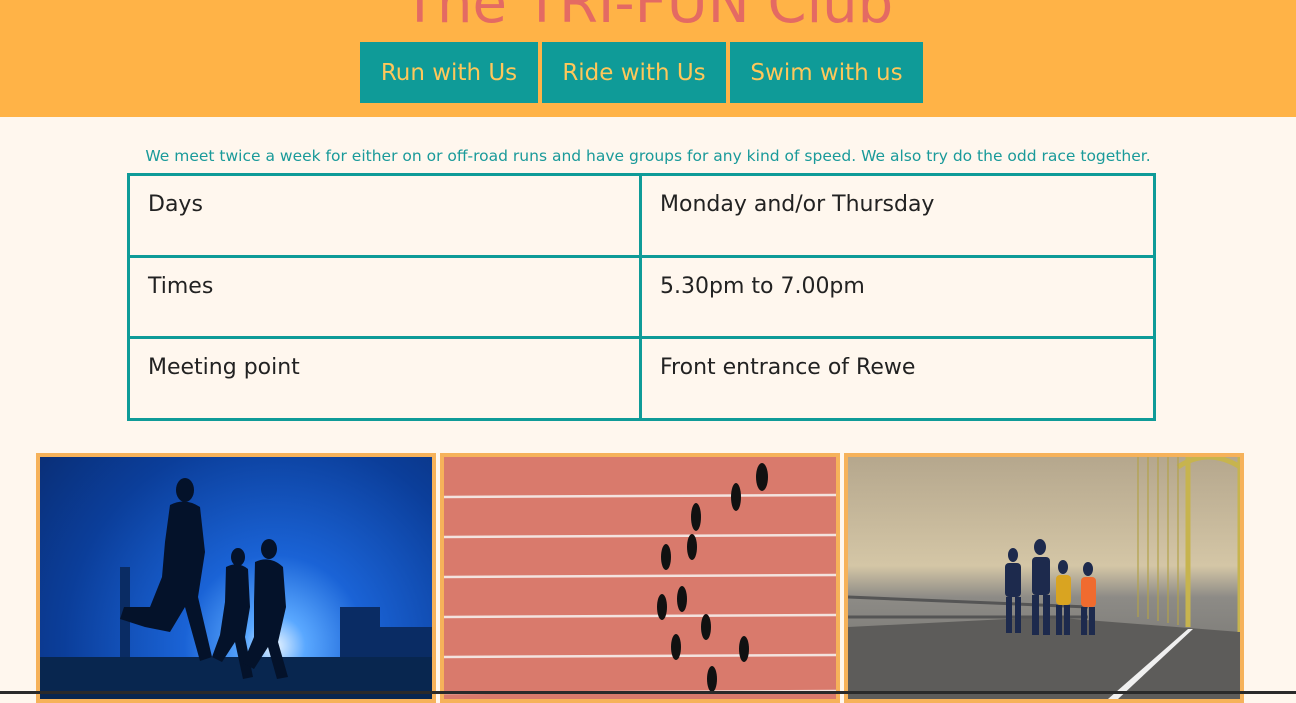 The image size is (1296, 703). What do you see at coordinates (648, 18) in the screenshot?
I see `site-title: The TRI-FUN Club` at bounding box center [648, 18].